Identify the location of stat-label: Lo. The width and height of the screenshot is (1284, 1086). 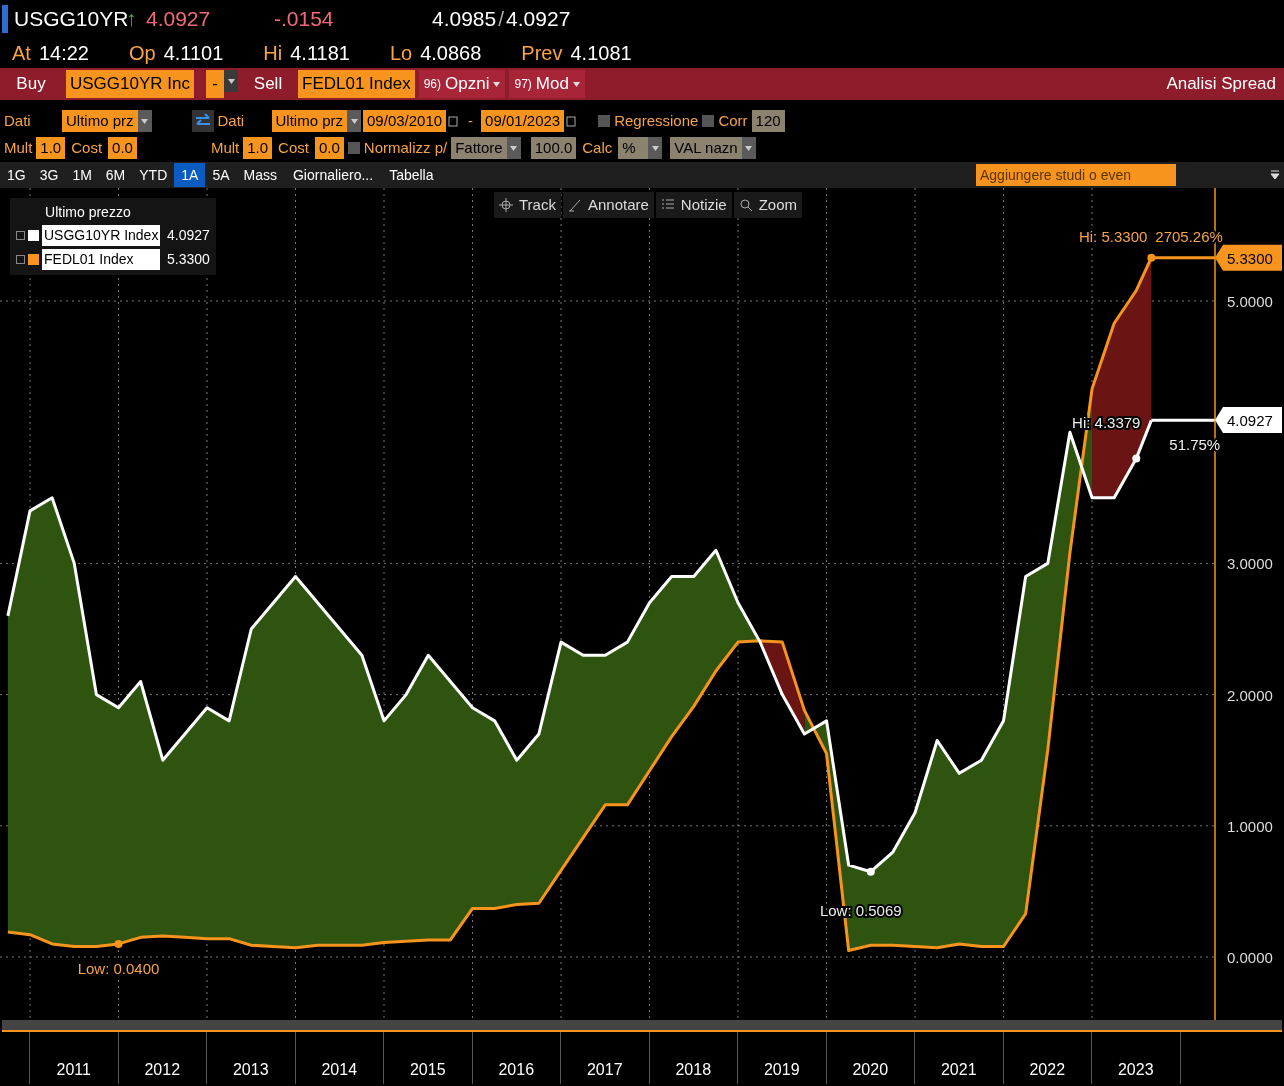
(401, 53).